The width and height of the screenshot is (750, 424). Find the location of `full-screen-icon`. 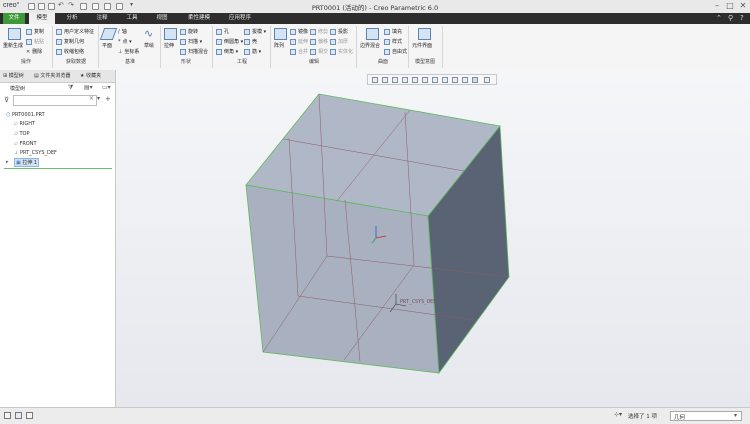

full-screen-icon is located at coordinates (29, 415).